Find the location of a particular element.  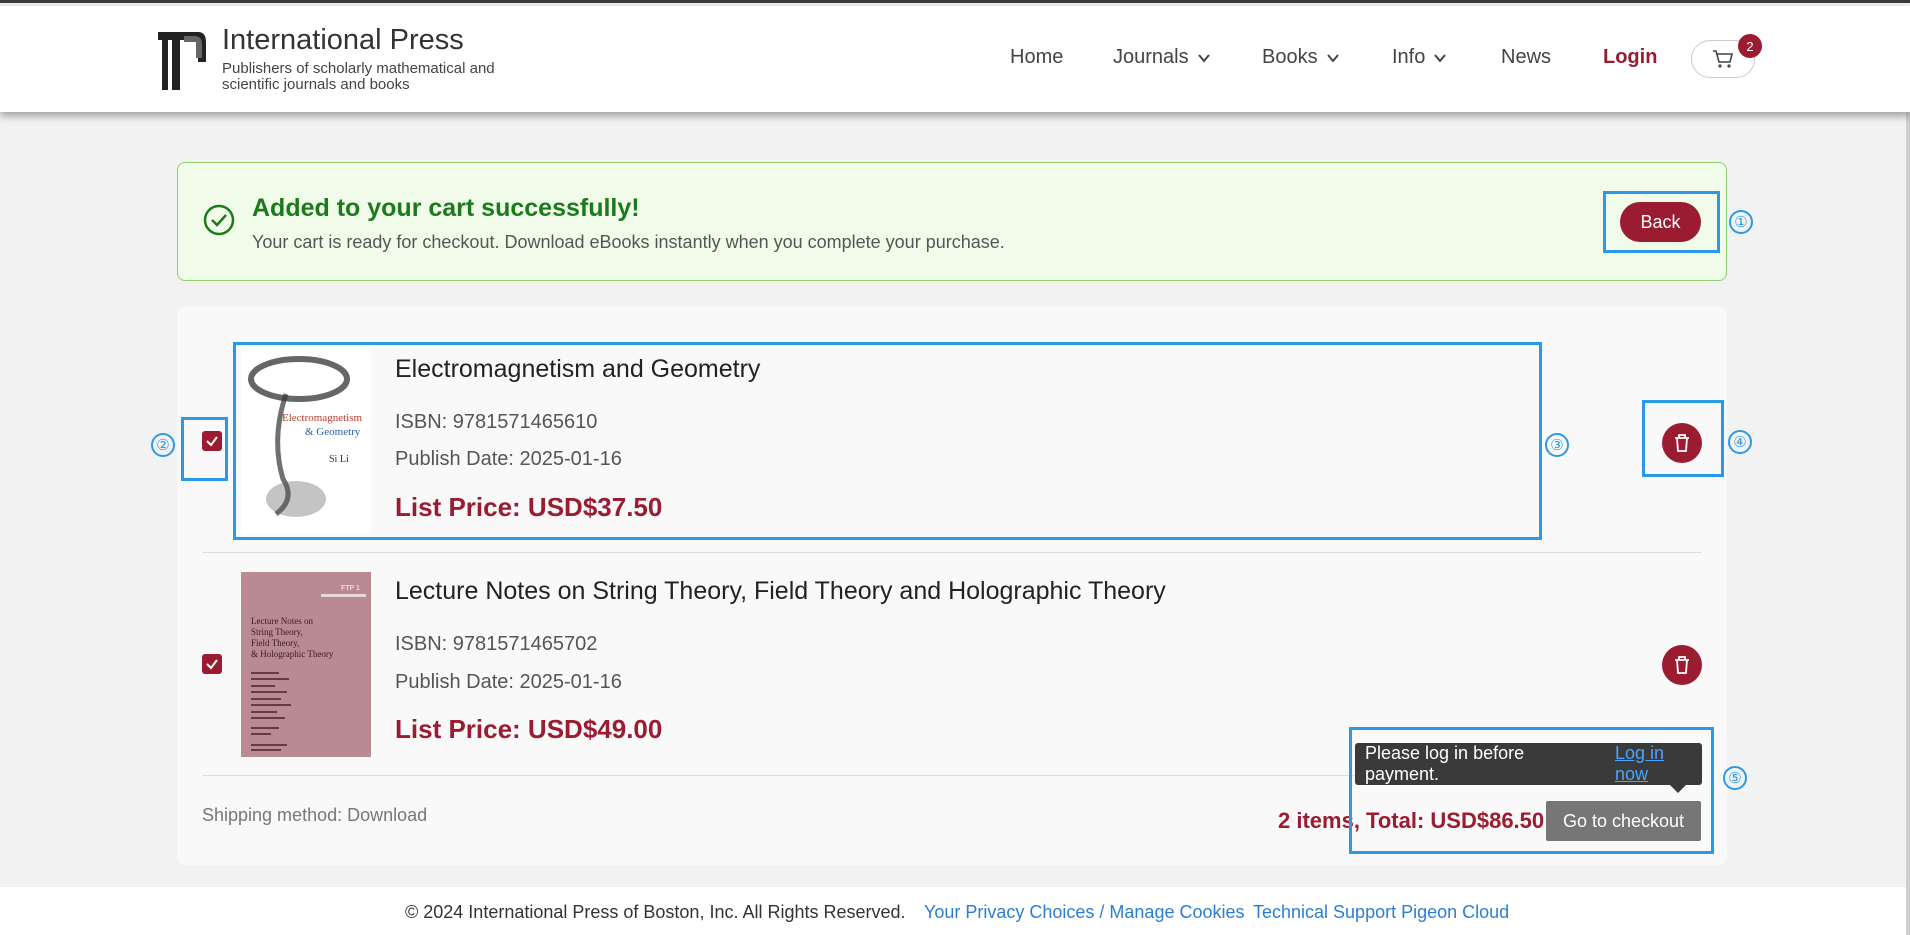

item-publish-date: Publish Date: 2025-01-16 is located at coordinates (508, 682).